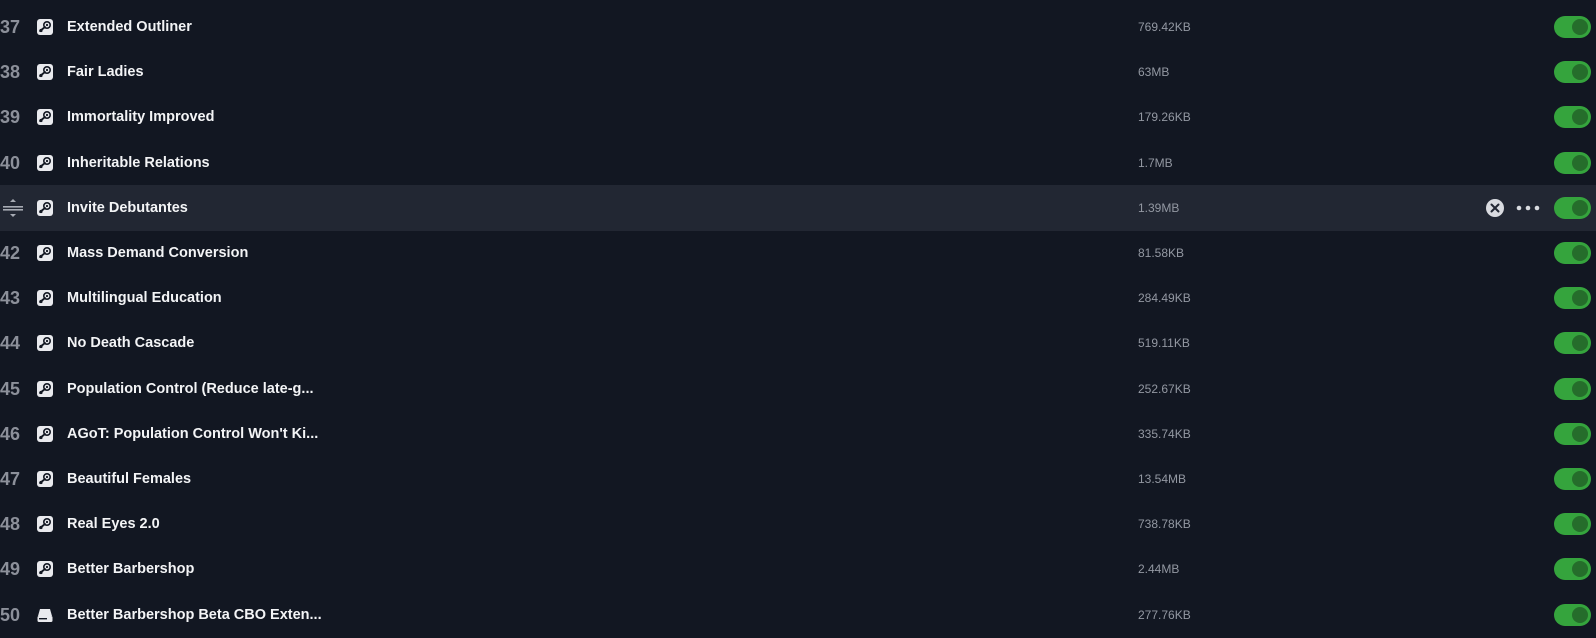 The width and height of the screenshot is (1596, 638). What do you see at coordinates (1159, 208) in the screenshot?
I see `mod-size: 1.39MB` at bounding box center [1159, 208].